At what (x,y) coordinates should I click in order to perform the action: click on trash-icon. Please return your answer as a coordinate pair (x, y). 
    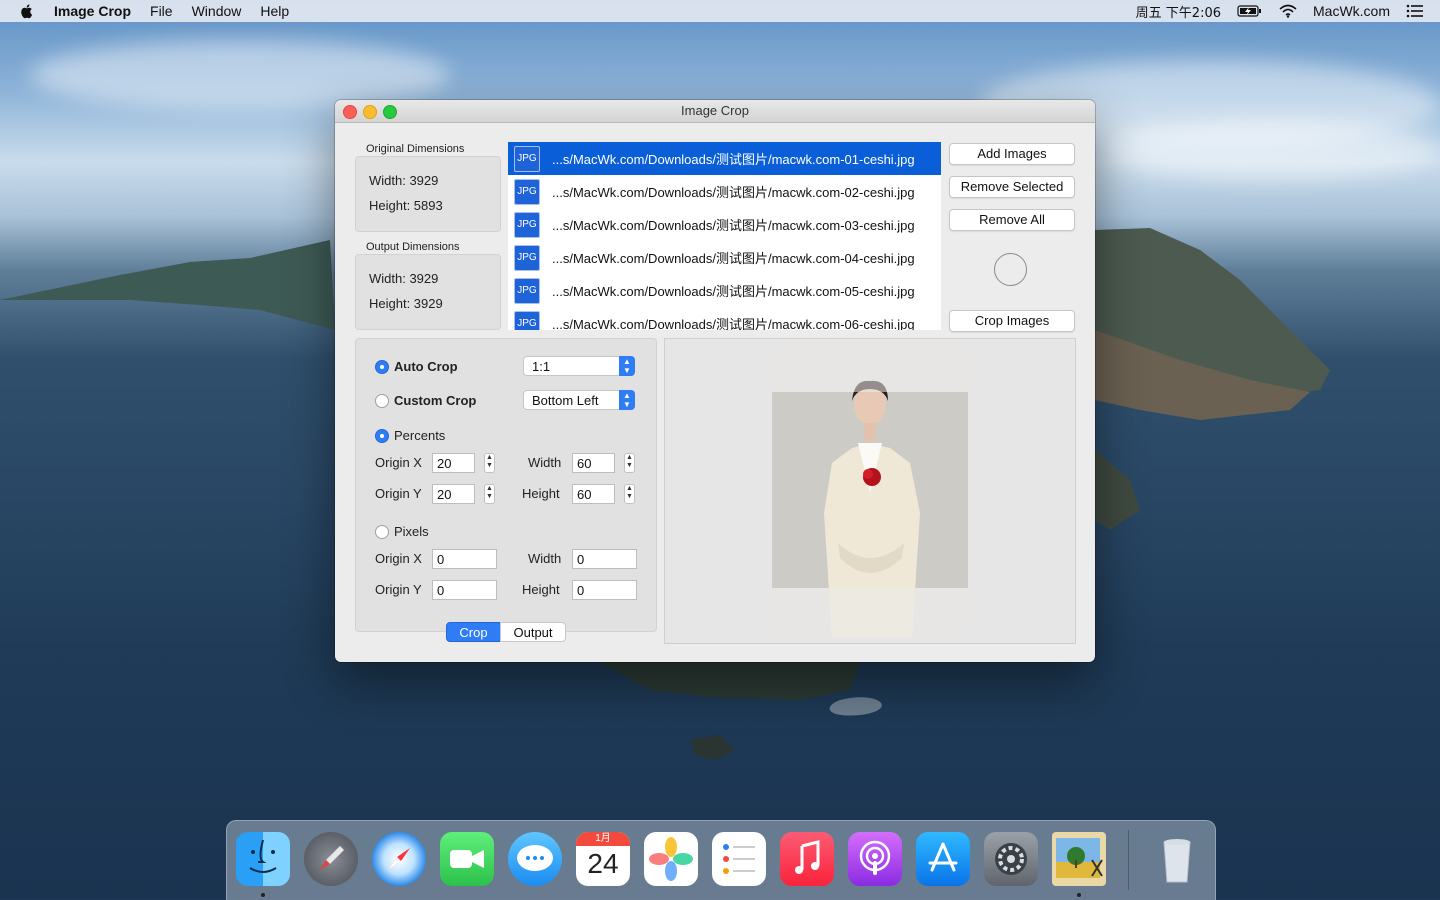
    Looking at the image, I should click on (1177, 859).